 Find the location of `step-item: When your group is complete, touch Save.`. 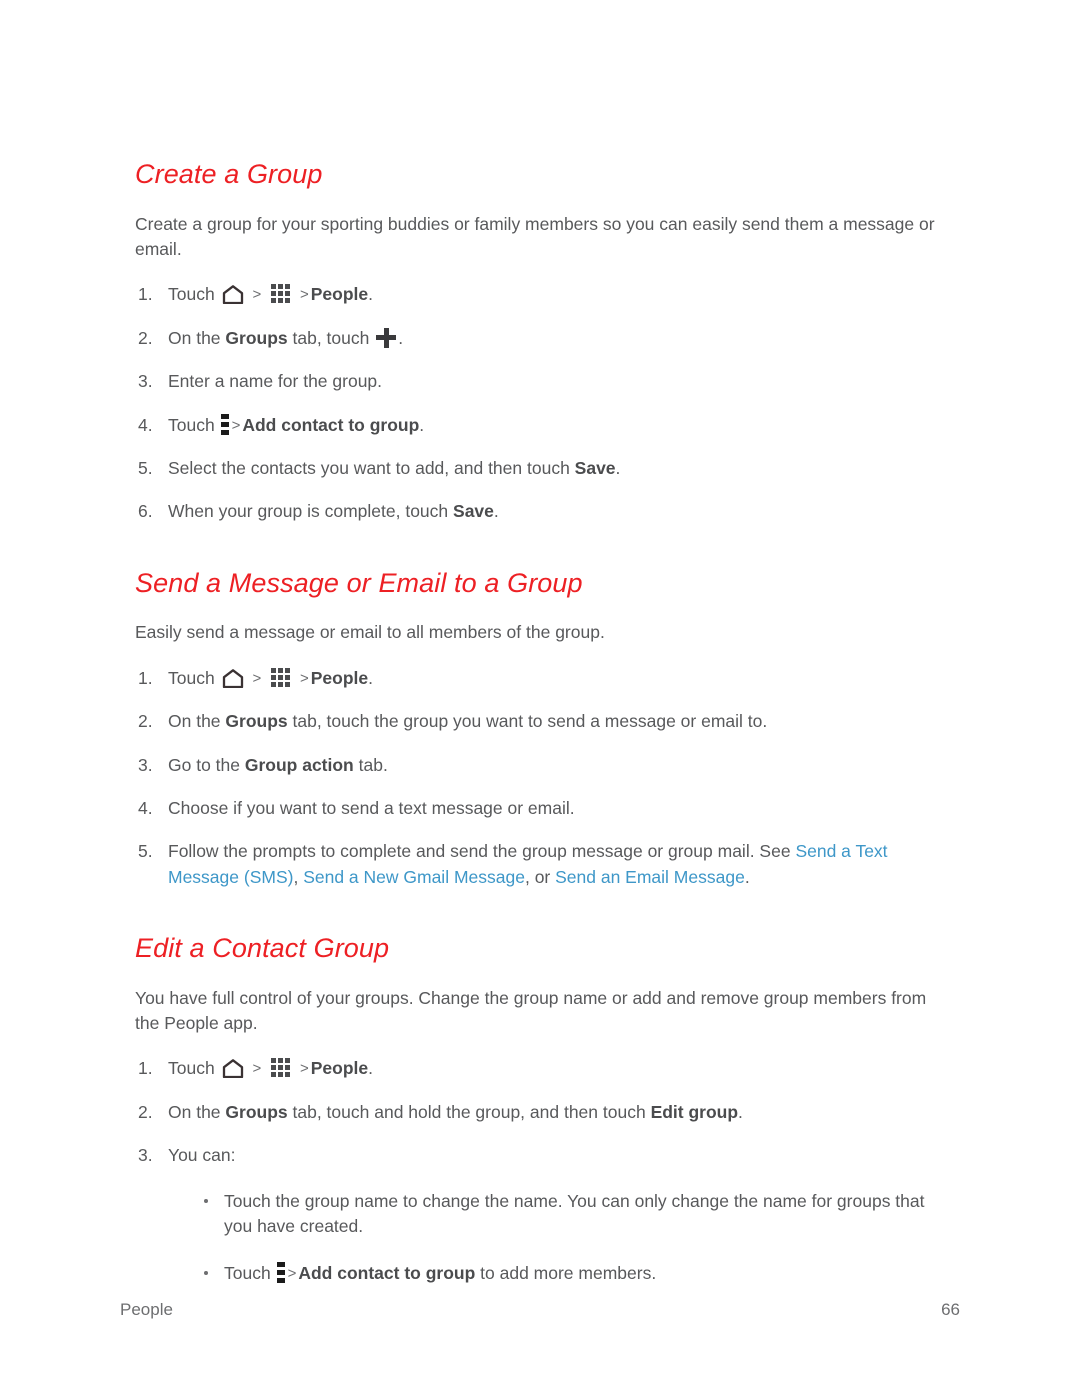

step-item: When your group is complete, touch Save. is located at coordinates (540, 512).